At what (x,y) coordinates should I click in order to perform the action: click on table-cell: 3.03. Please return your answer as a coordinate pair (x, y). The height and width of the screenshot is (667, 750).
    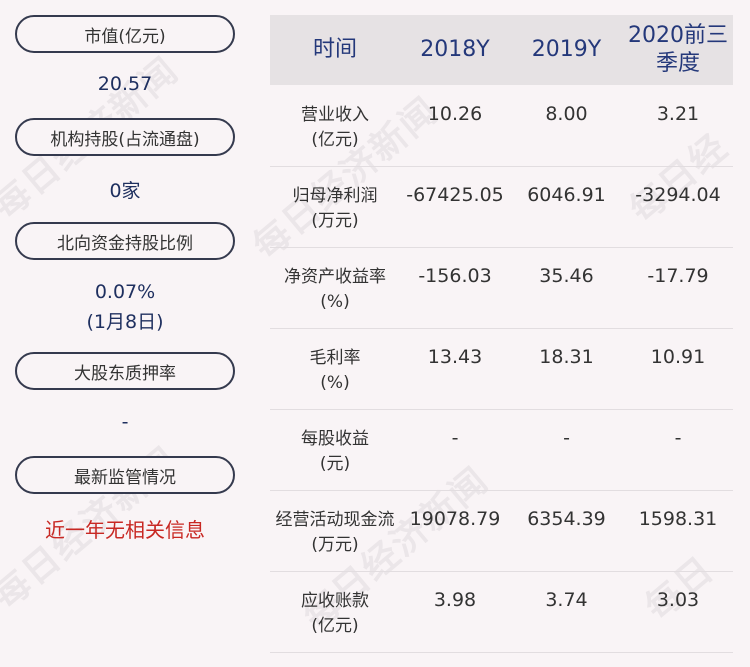
    Looking at the image, I should click on (678, 600).